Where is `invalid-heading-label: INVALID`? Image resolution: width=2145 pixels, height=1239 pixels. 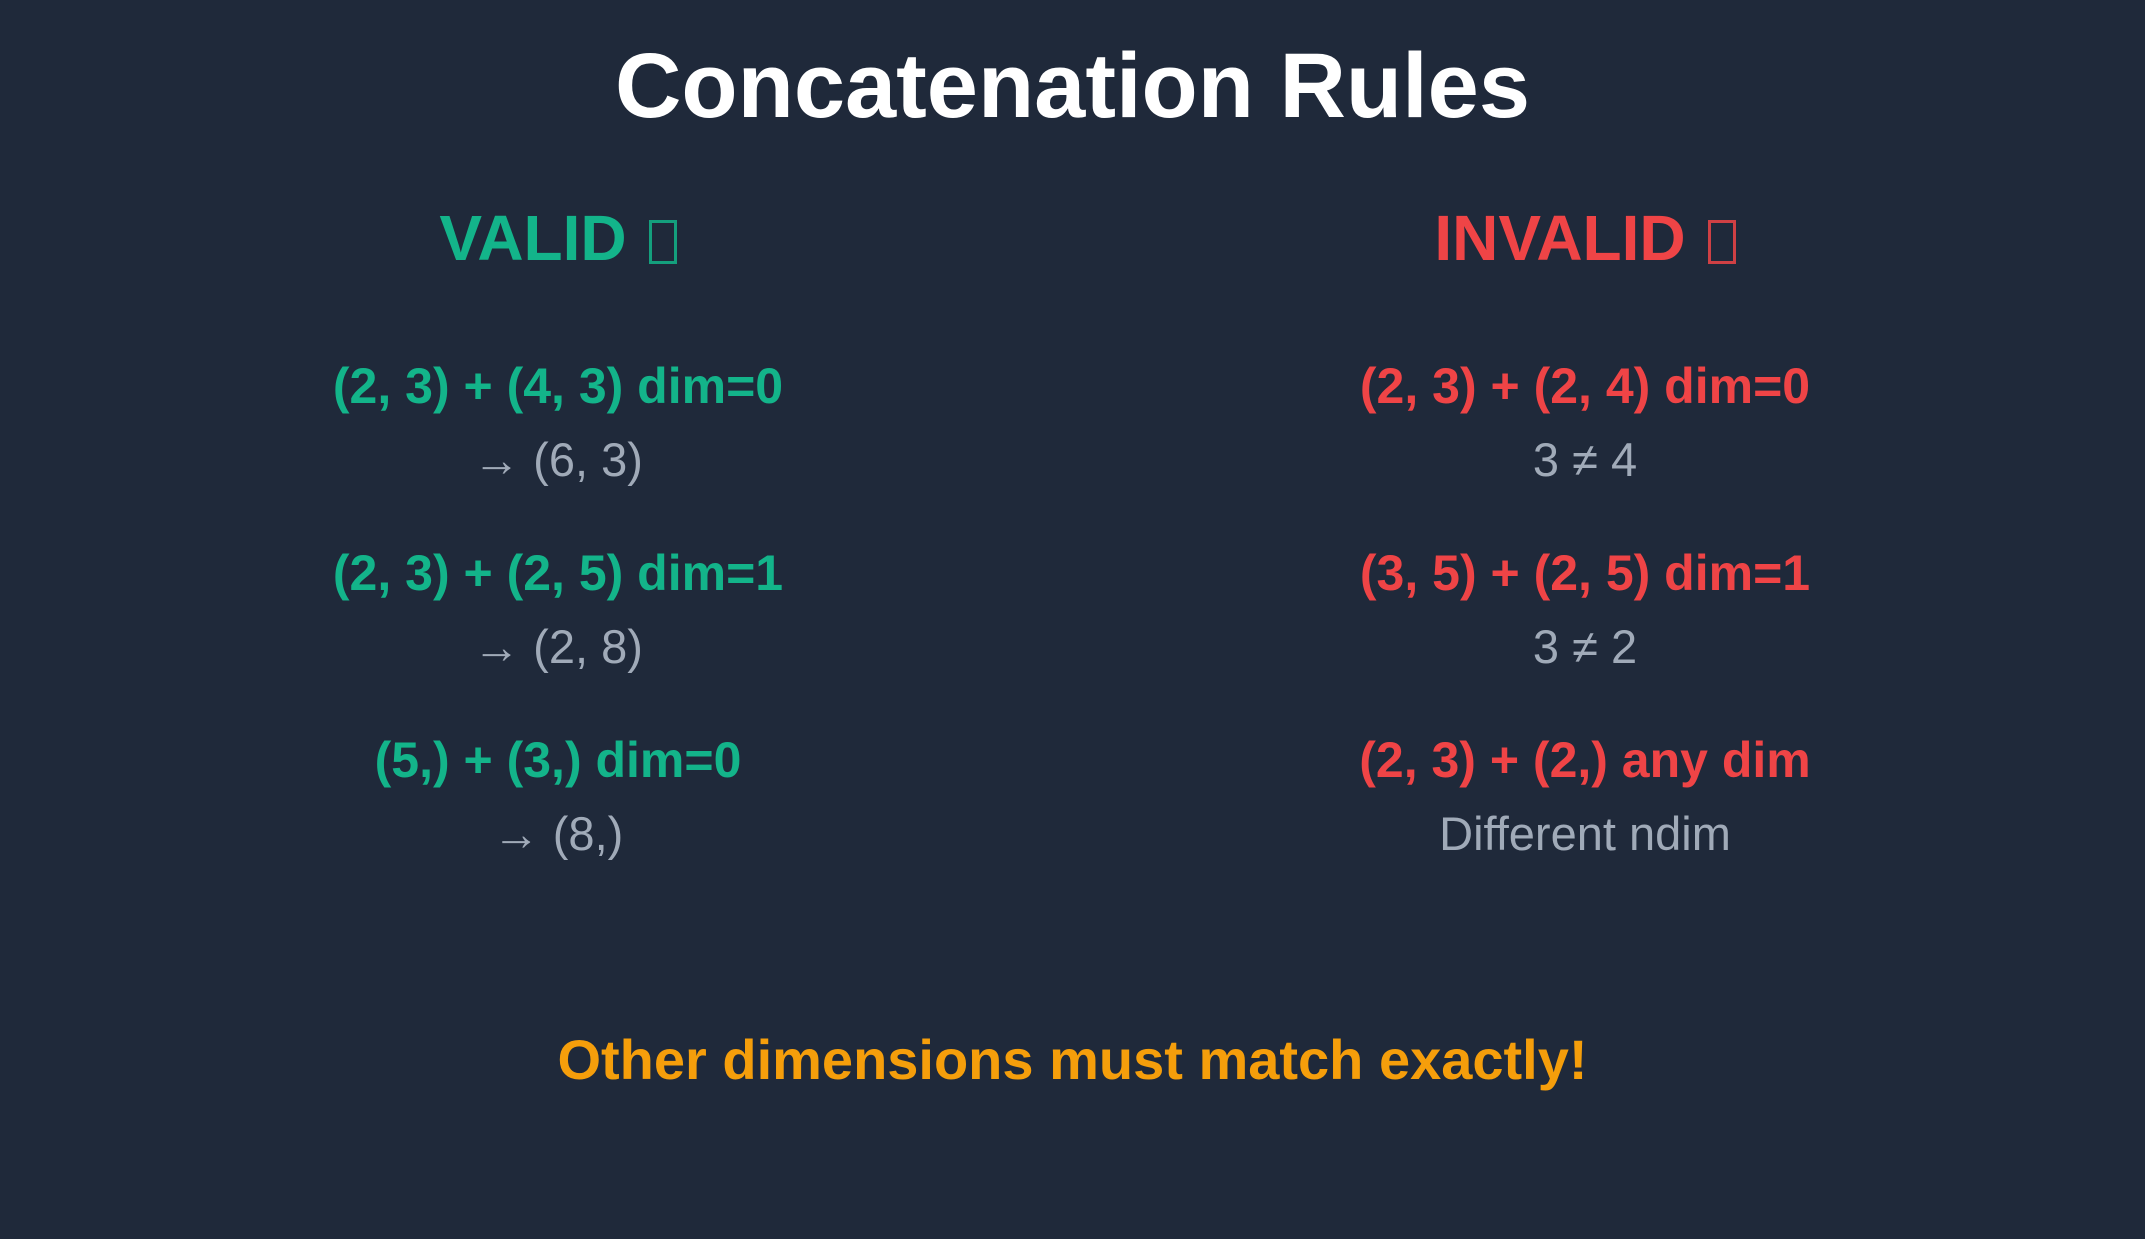
invalid-heading-label: INVALID is located at coordinates (1560, 238).